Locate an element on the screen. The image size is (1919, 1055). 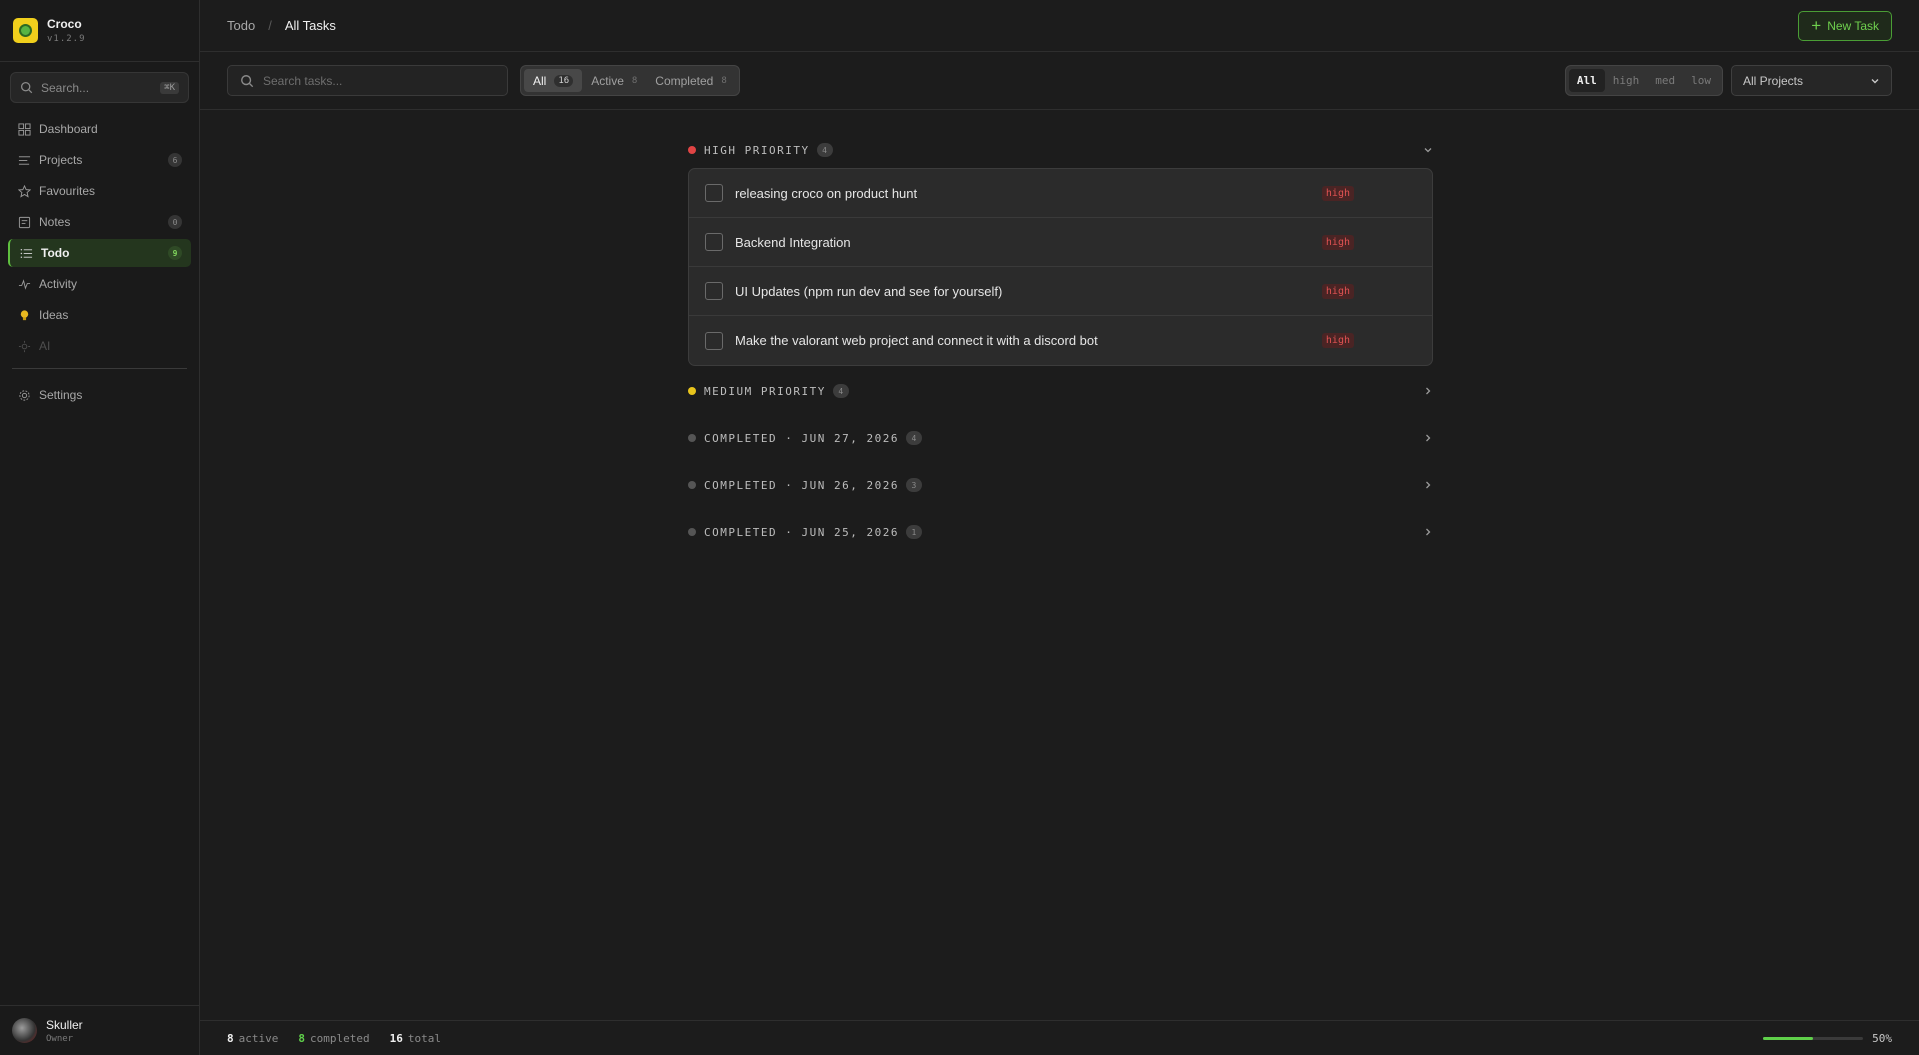
breadcrumb-todo: Todo is located at coordinates (241, 25).